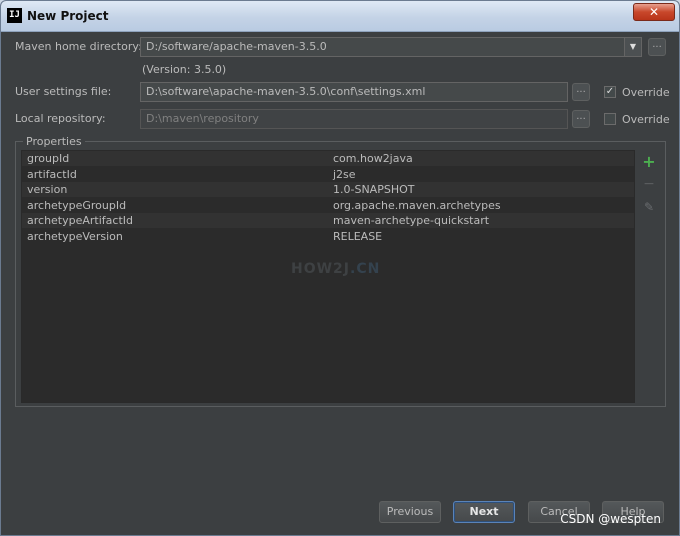 The height and width of the screenshot is (536, 680). I want to click on table-row: version 1.0-SNAPSHOT, so click(328, 189).